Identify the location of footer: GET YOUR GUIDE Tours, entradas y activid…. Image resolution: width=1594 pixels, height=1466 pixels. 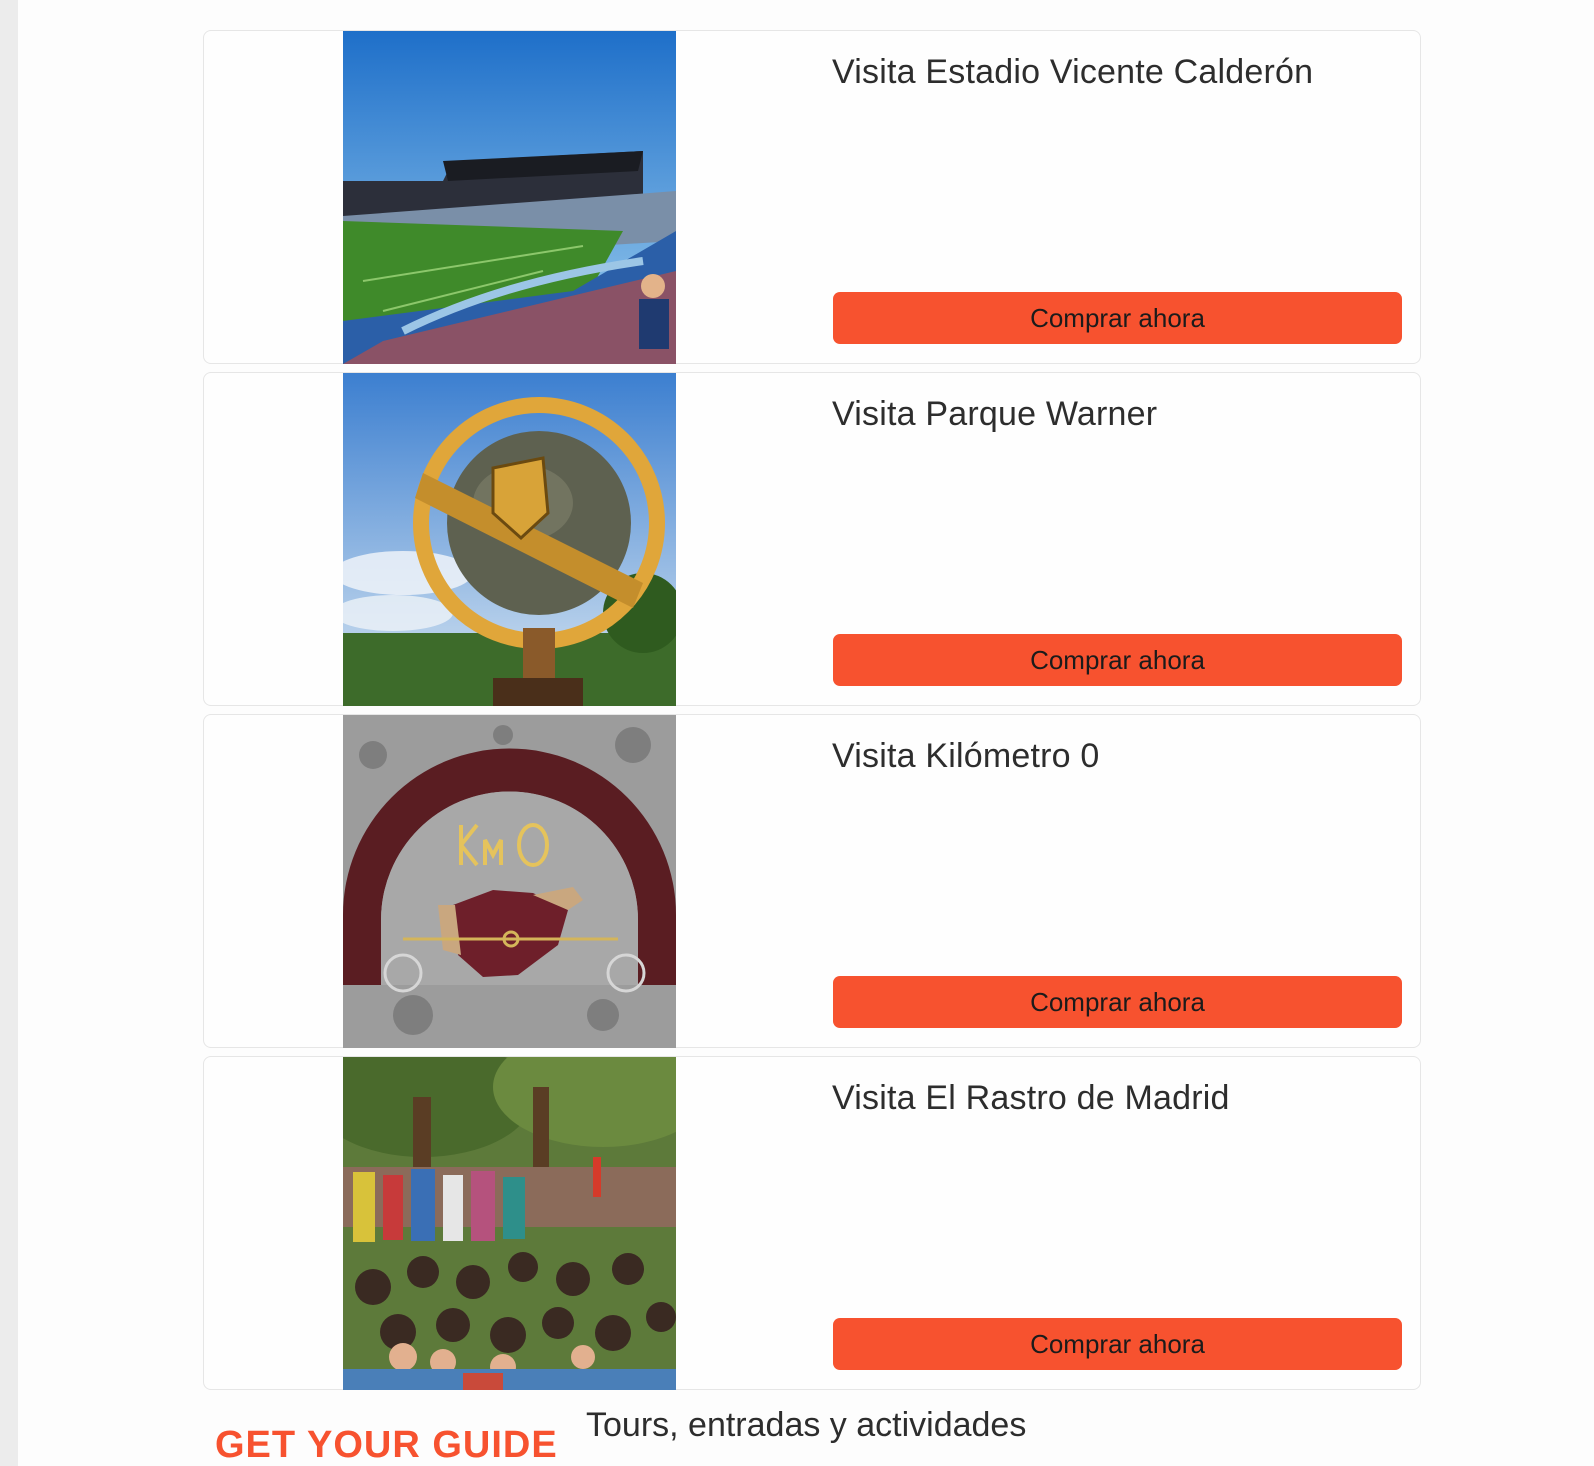
(813, 1432).